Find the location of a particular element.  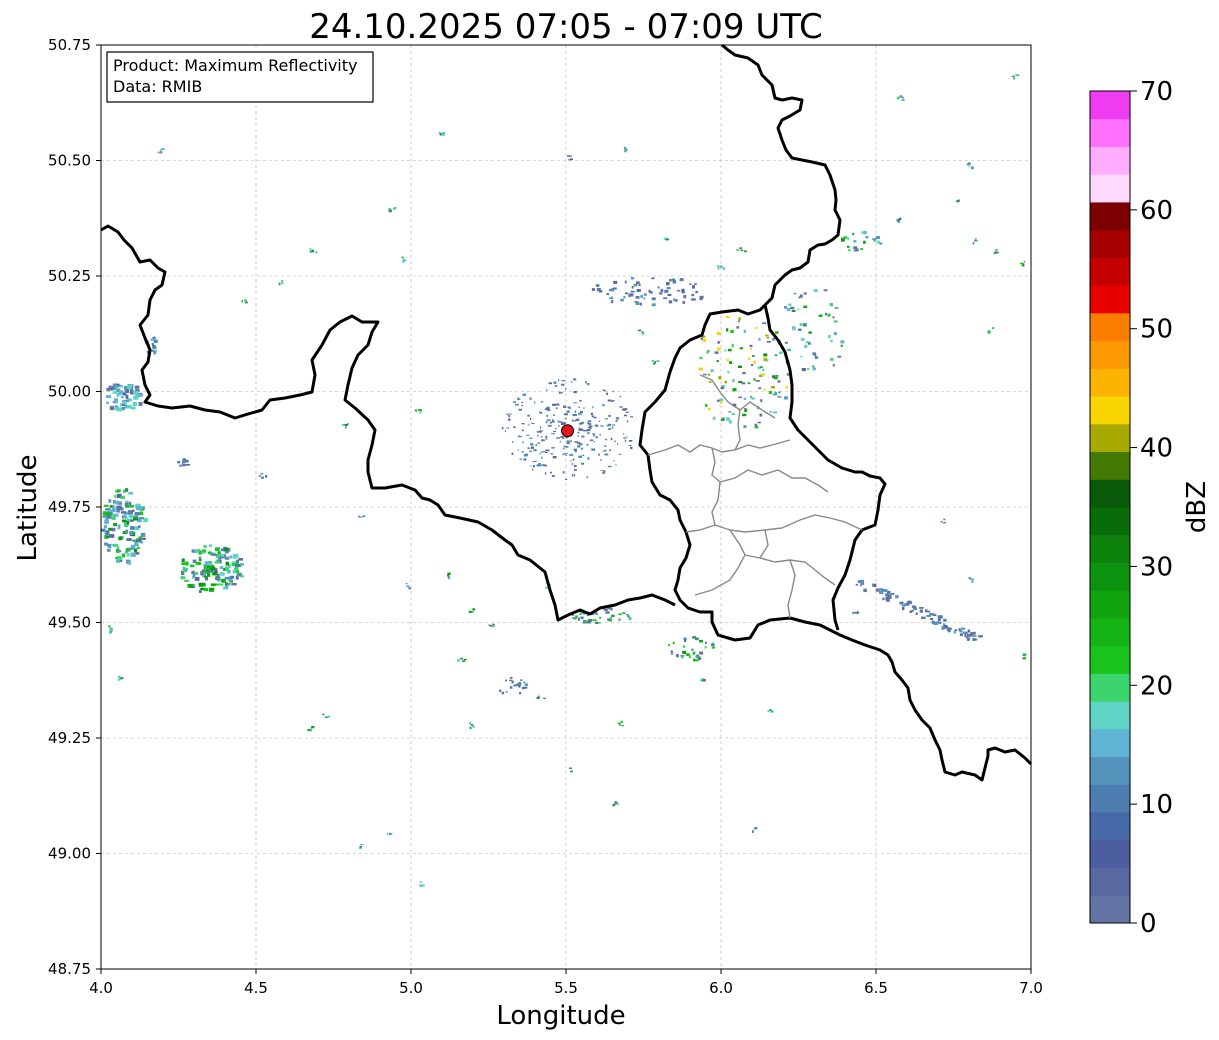

y-tick-label: 50.00 is located at coordinates (69, 392).